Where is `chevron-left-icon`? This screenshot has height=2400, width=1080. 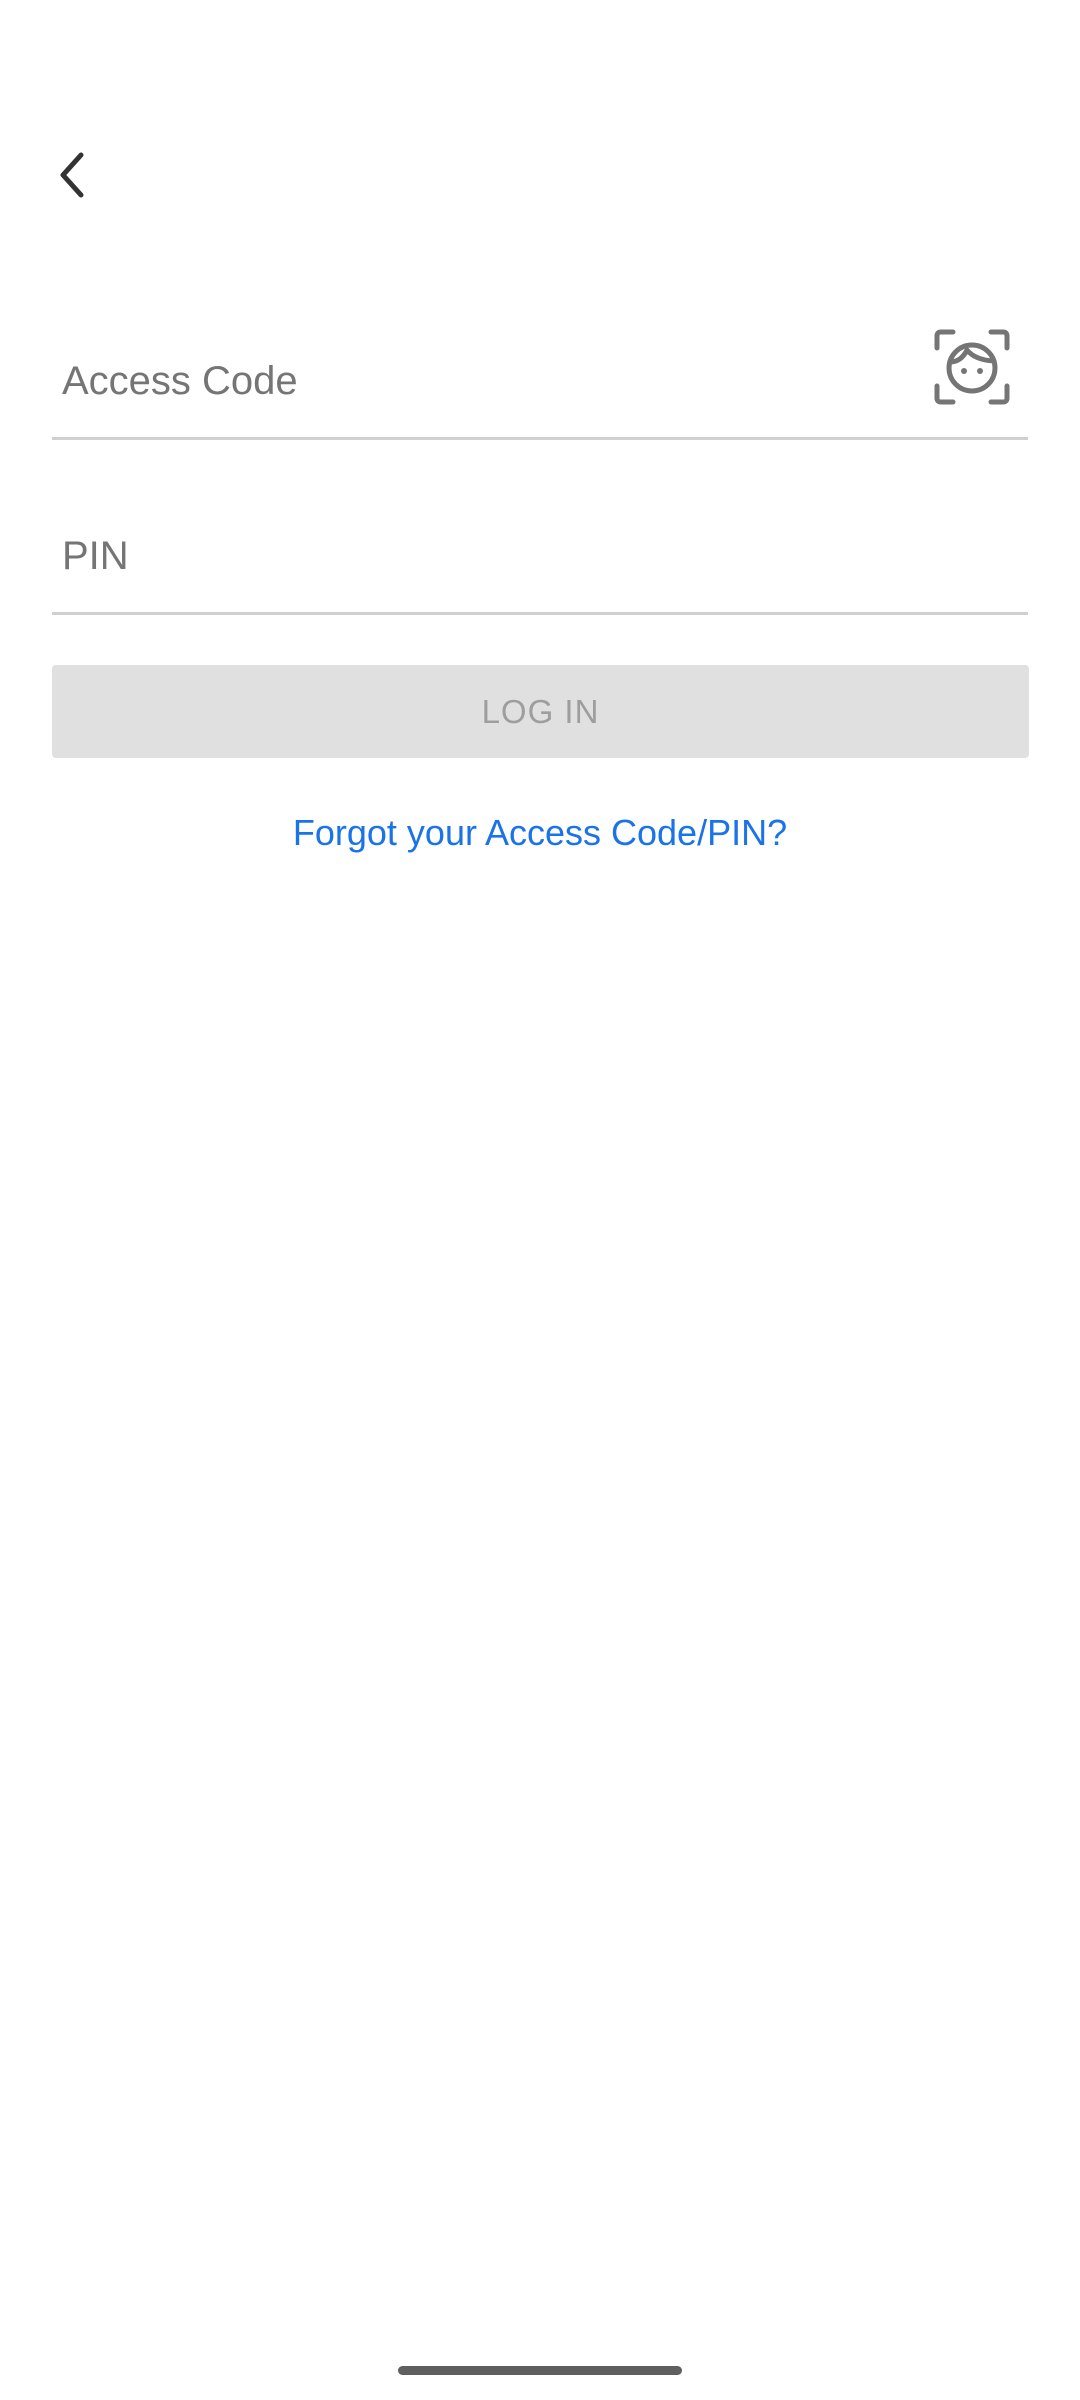
chevron-left-icon is located at coordinates (72, 175).